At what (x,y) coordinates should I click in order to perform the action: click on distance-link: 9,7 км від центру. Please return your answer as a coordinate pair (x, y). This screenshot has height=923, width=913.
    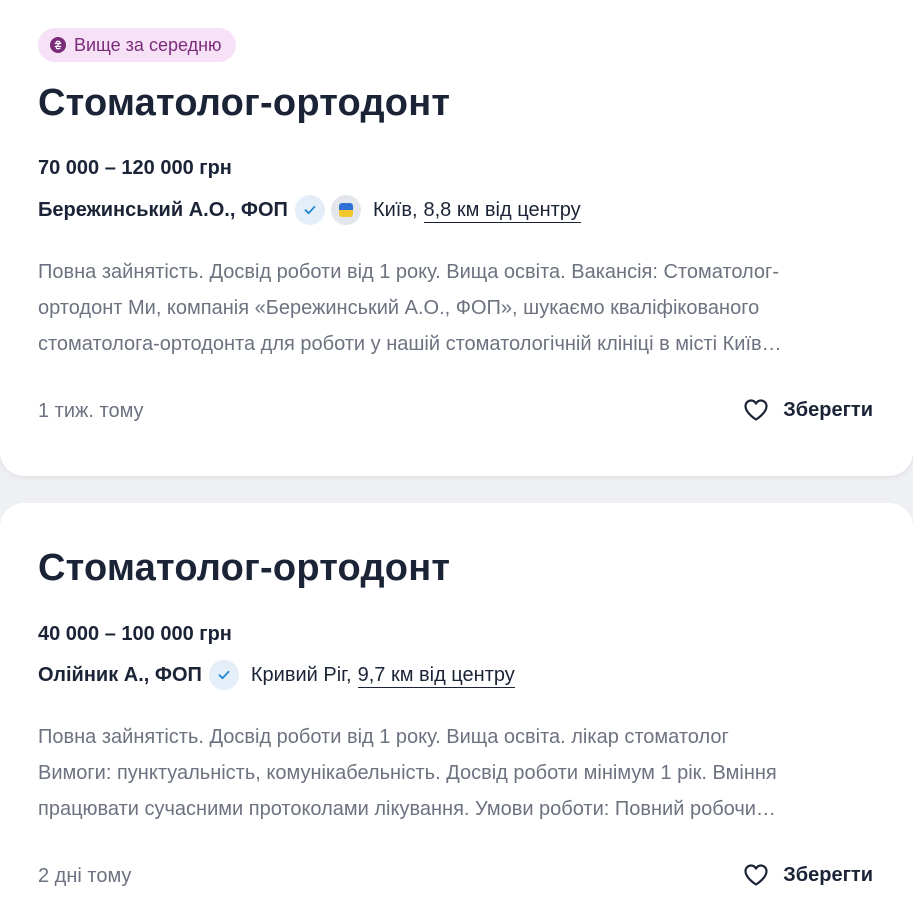
    Looking at the image, I should click on (436, 675).